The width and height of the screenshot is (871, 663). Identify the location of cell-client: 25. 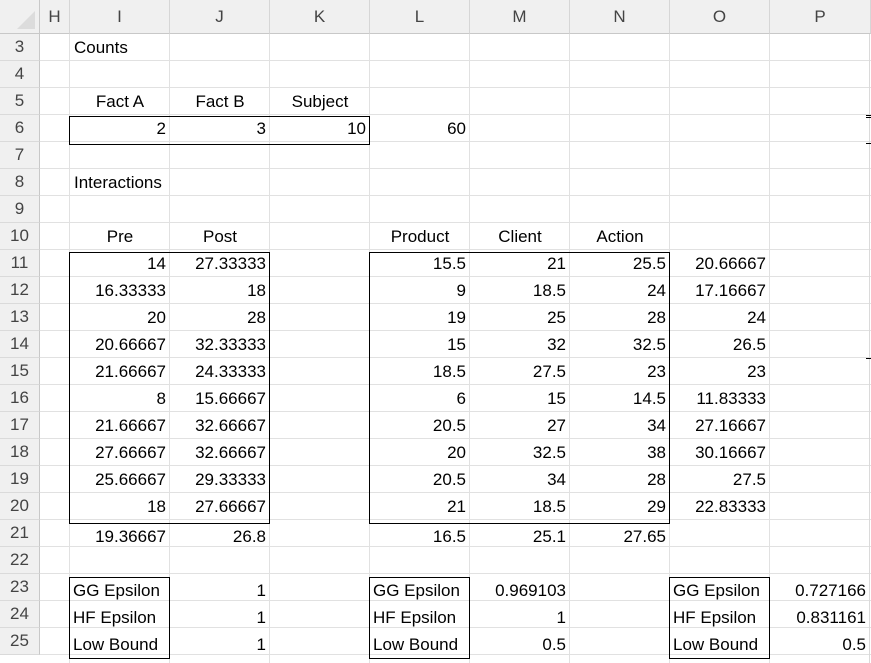
(520, 317).